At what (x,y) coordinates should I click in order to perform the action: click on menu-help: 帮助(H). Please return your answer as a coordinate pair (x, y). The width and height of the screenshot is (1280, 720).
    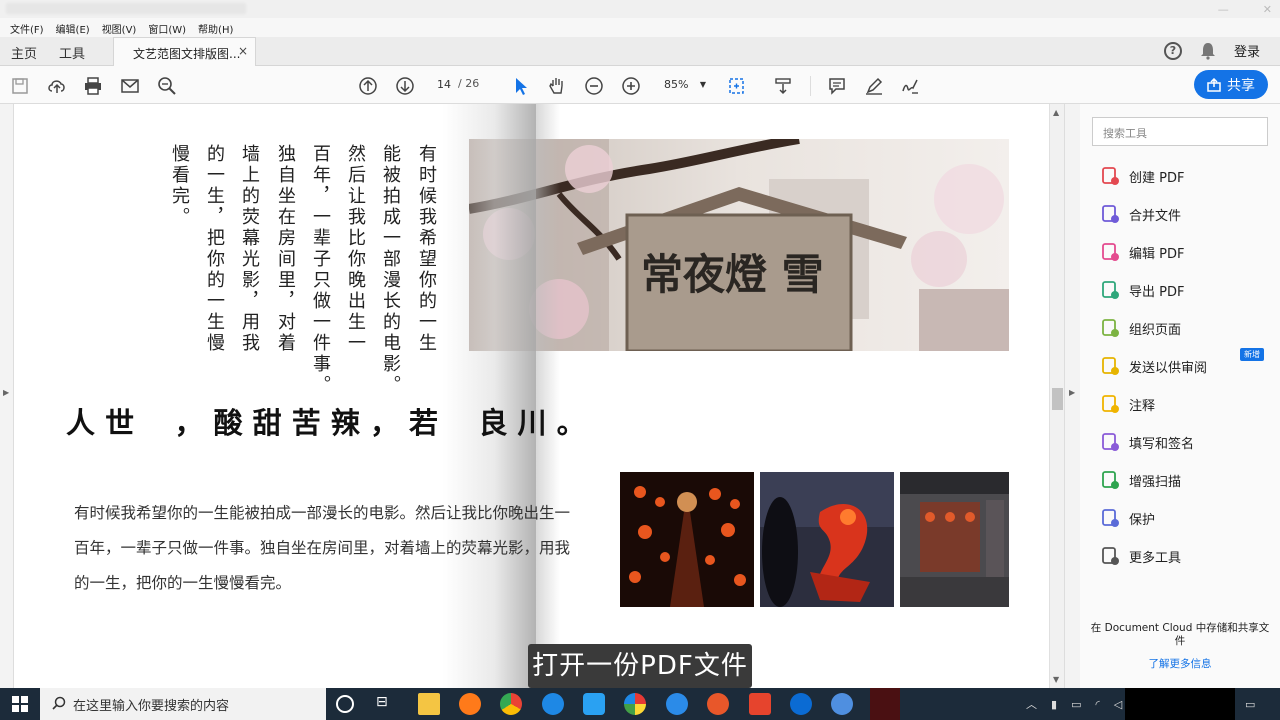
    Looking at the image, I should click on (215, 27).